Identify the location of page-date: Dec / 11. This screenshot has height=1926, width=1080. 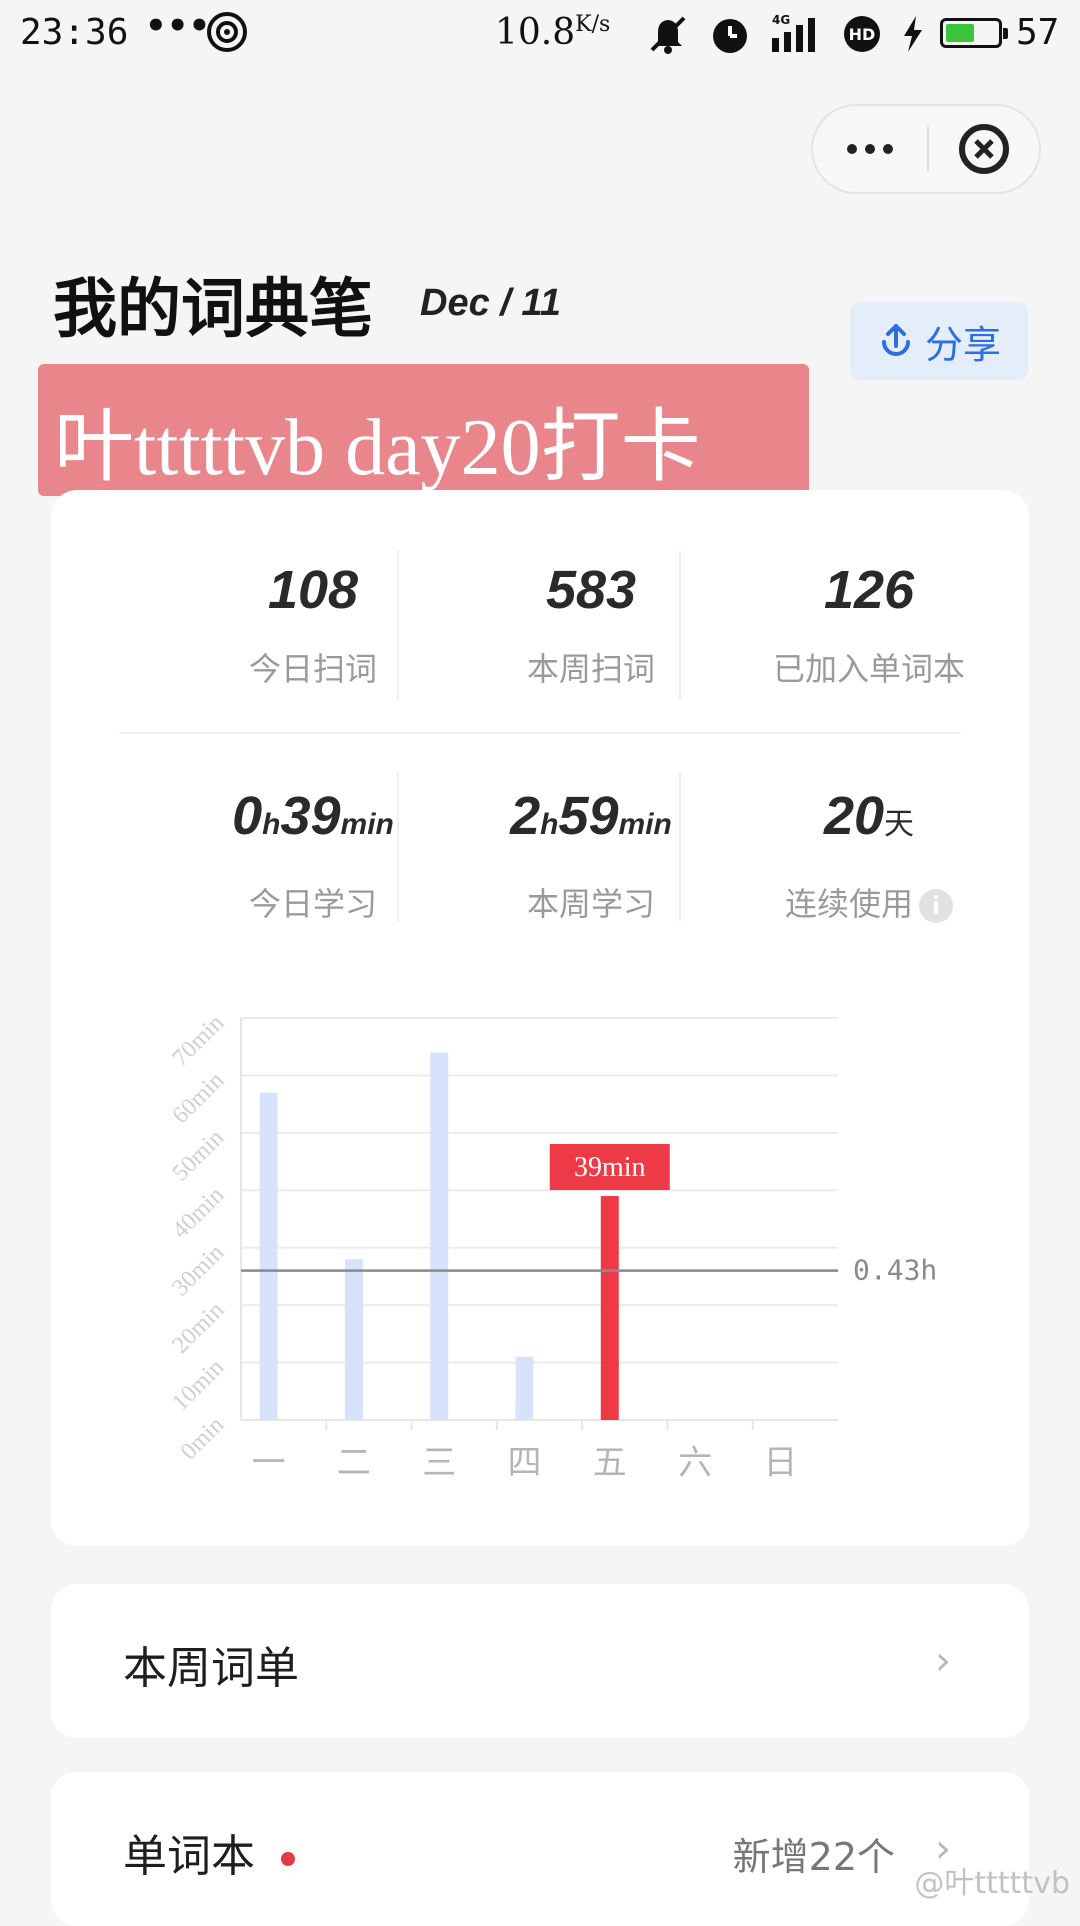
(490, 303).